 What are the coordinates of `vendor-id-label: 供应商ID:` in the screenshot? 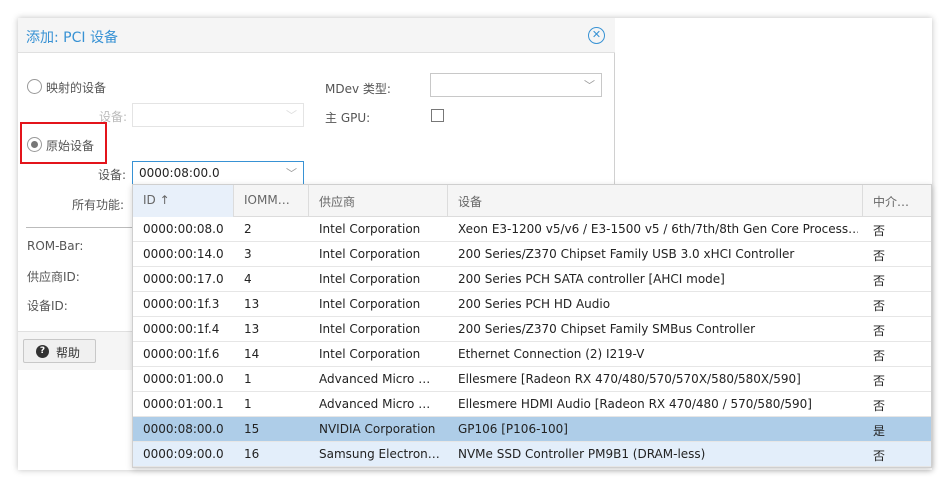 It's located at (53, 277).